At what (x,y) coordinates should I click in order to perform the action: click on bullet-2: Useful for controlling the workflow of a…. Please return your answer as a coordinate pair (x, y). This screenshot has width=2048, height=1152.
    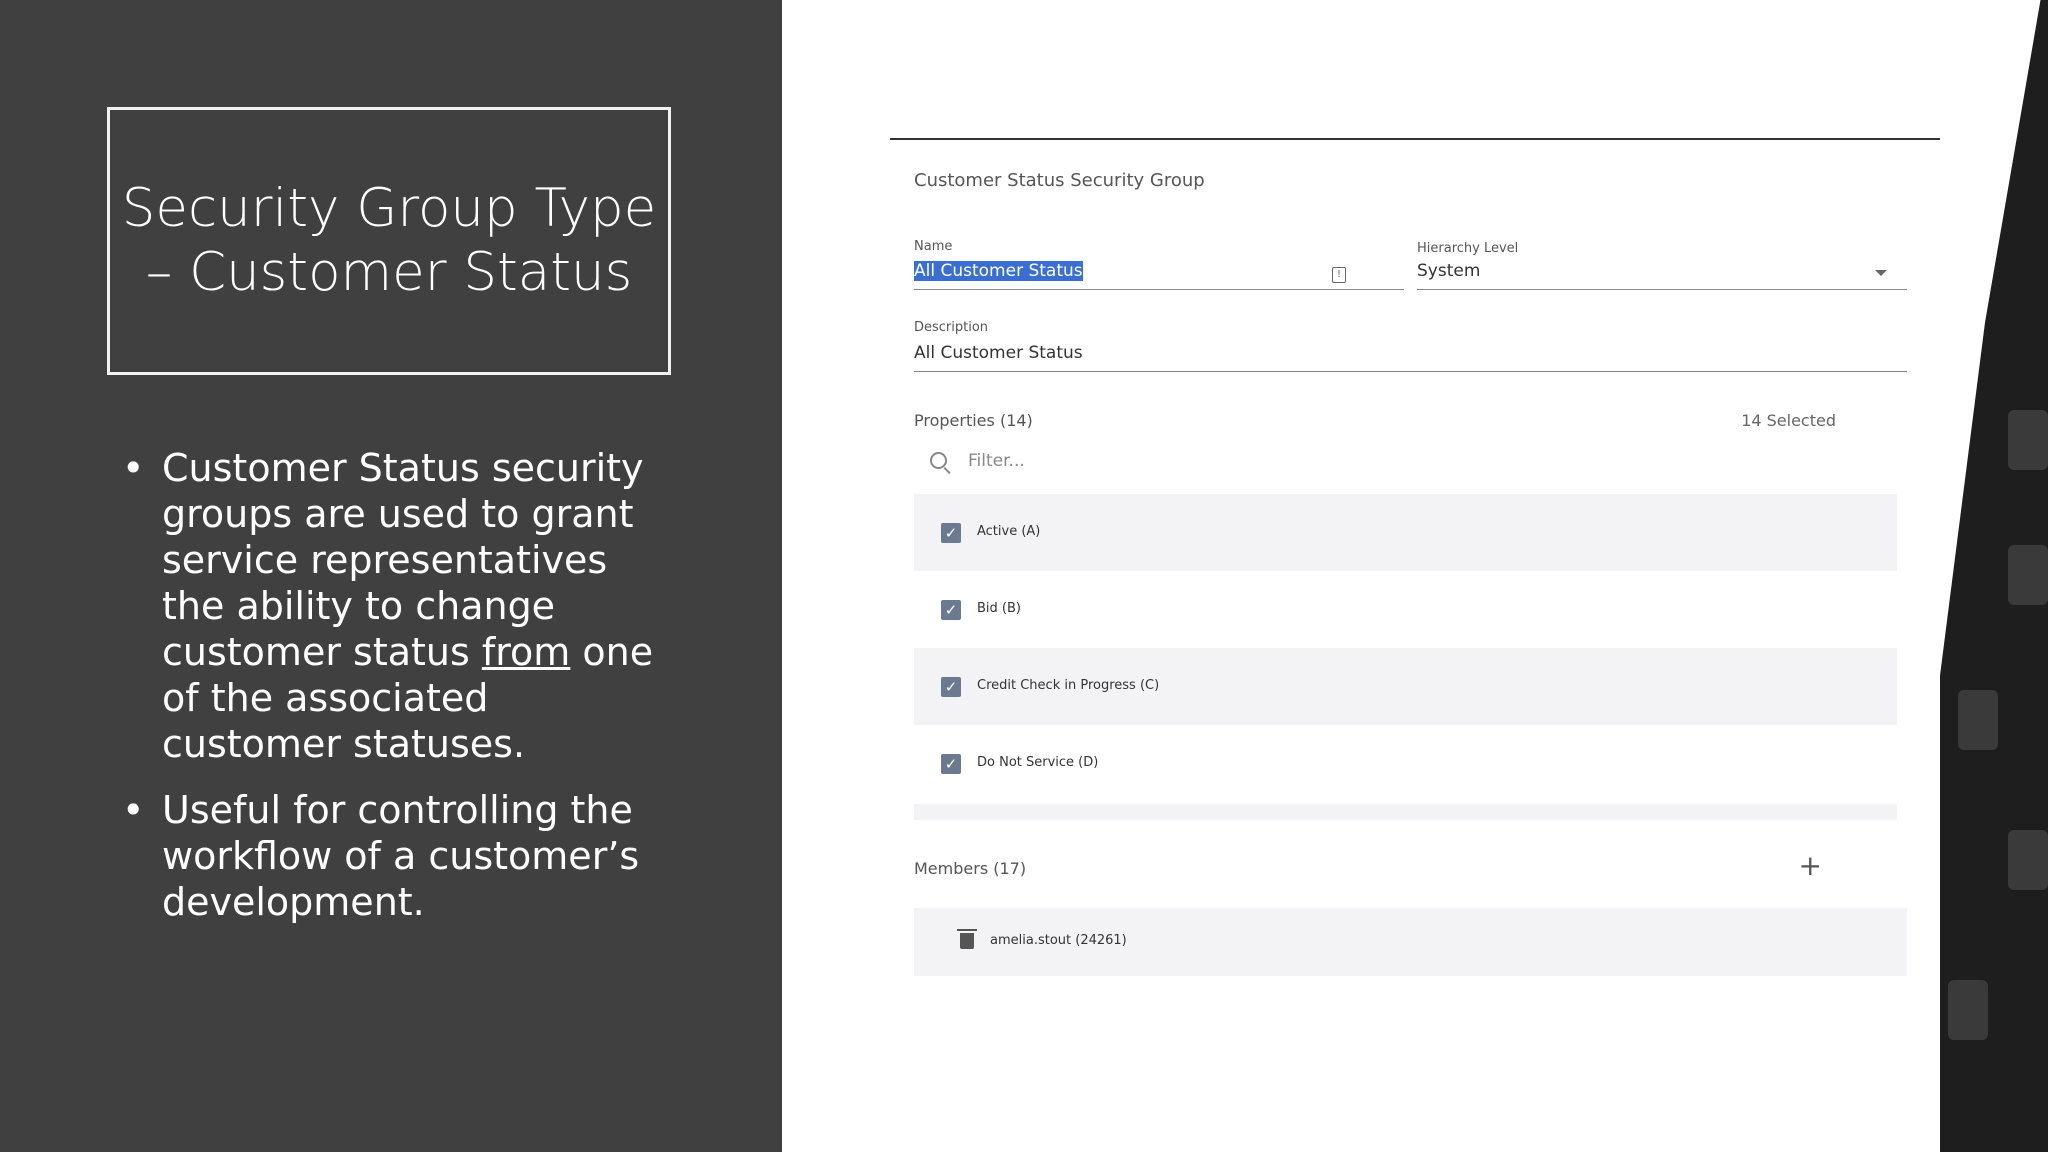
    Looking at the image, I should click on (392, 856).